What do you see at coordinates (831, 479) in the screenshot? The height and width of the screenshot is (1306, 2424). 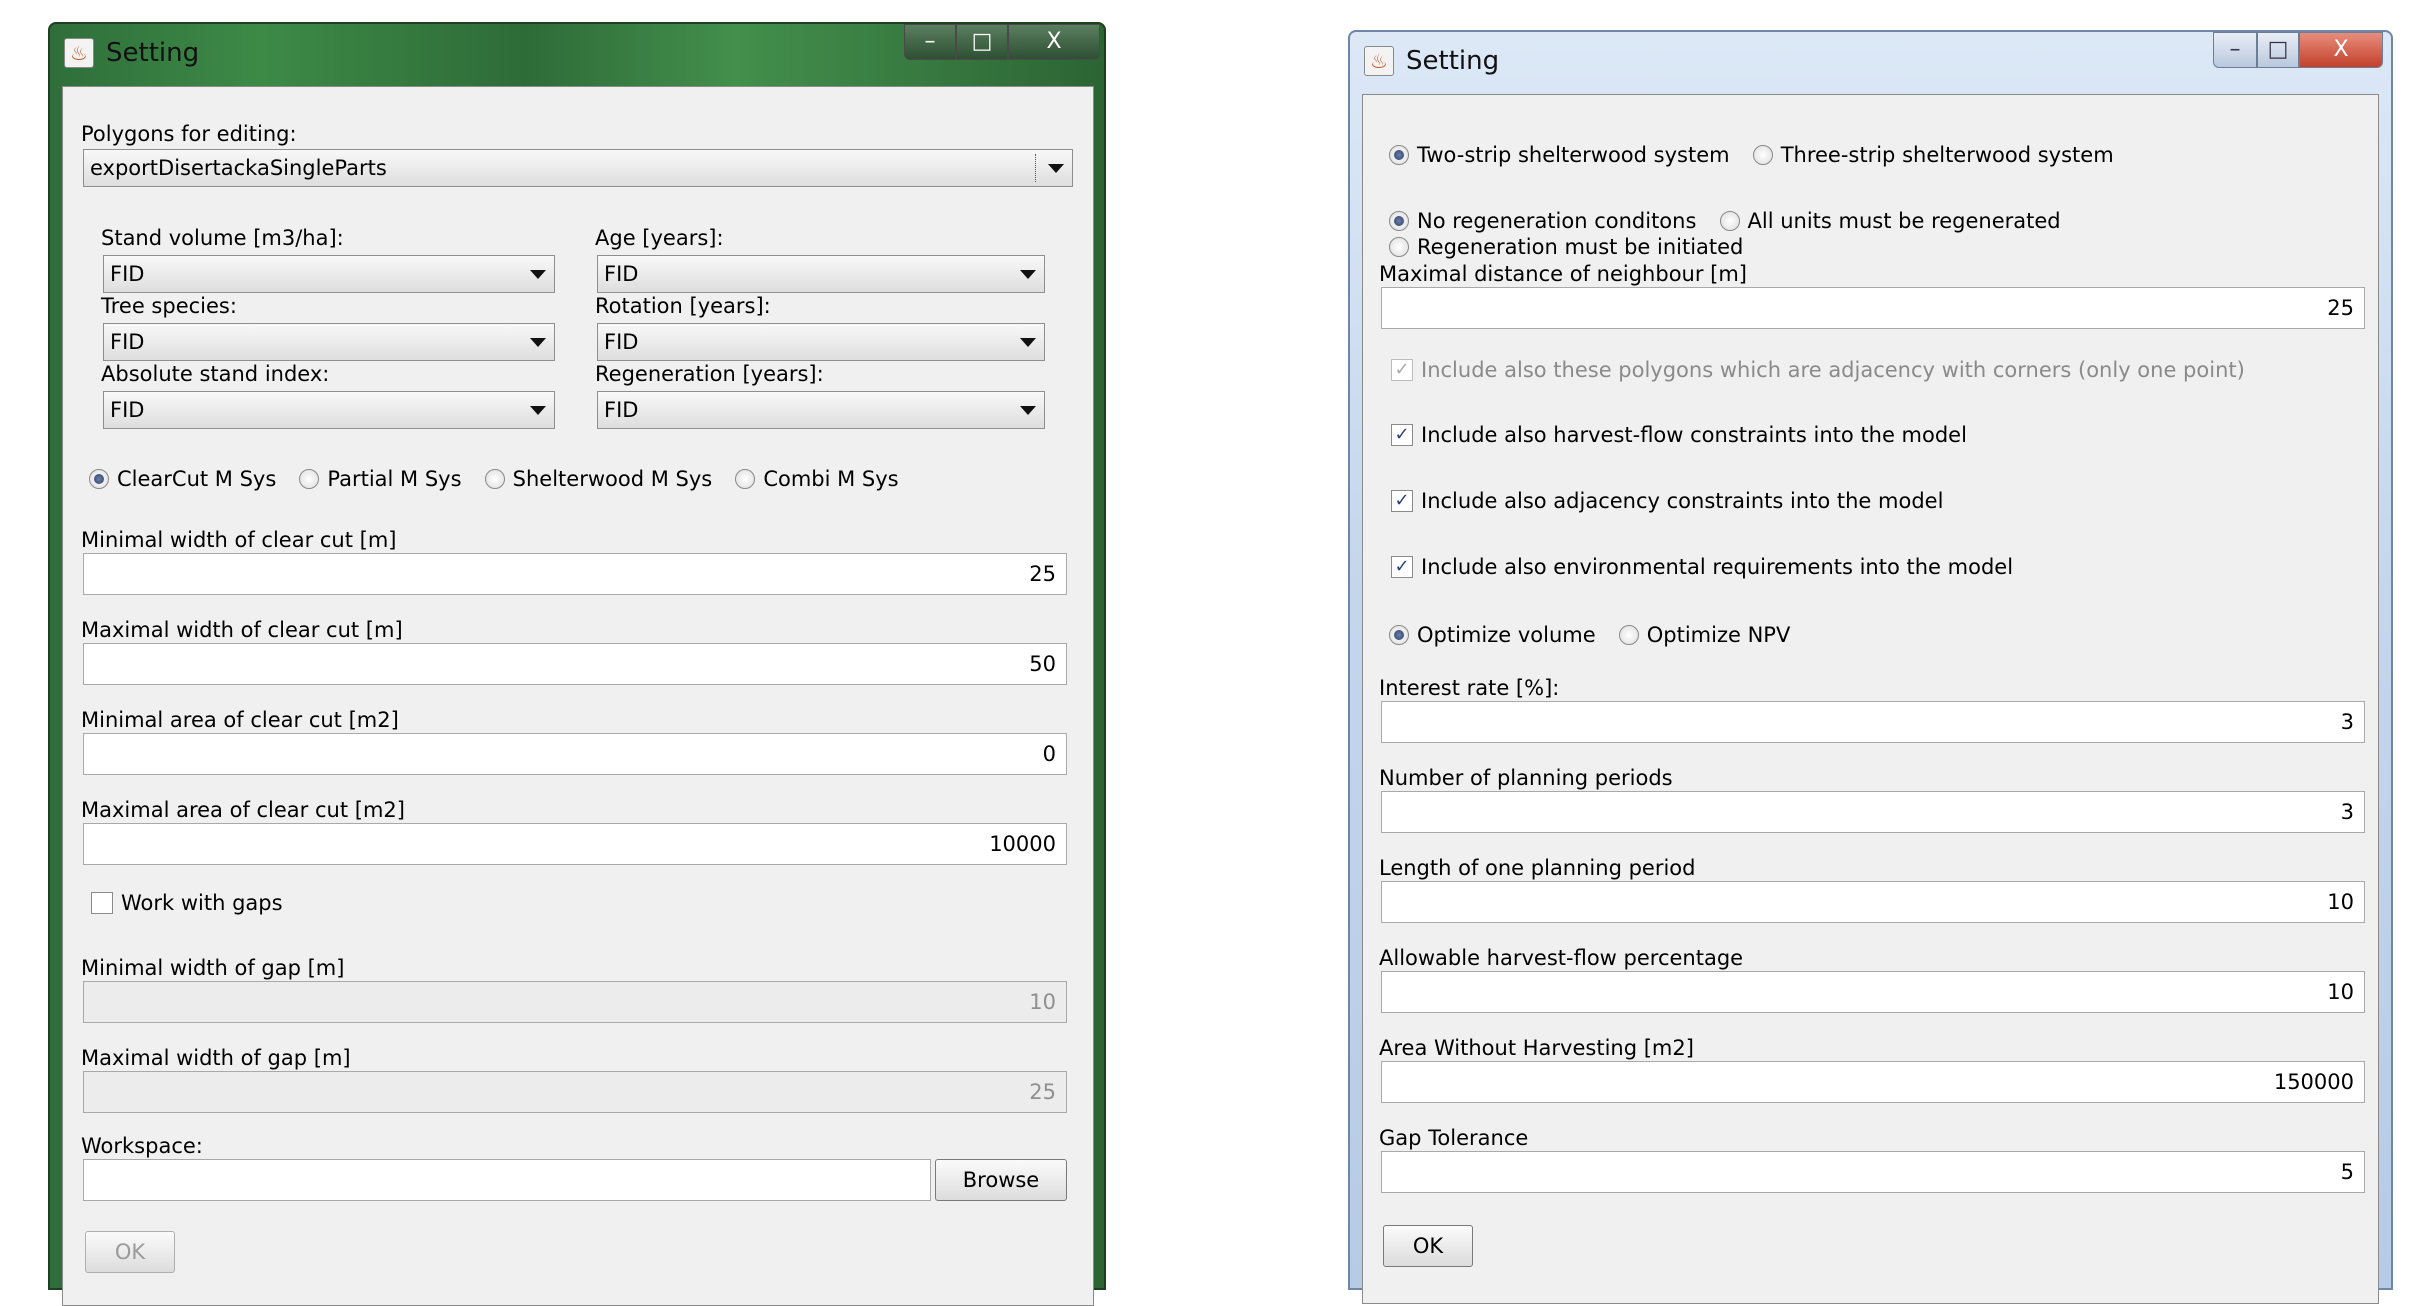 I see `combi-label: Combi M Sys` at bounding box center [831, 479].